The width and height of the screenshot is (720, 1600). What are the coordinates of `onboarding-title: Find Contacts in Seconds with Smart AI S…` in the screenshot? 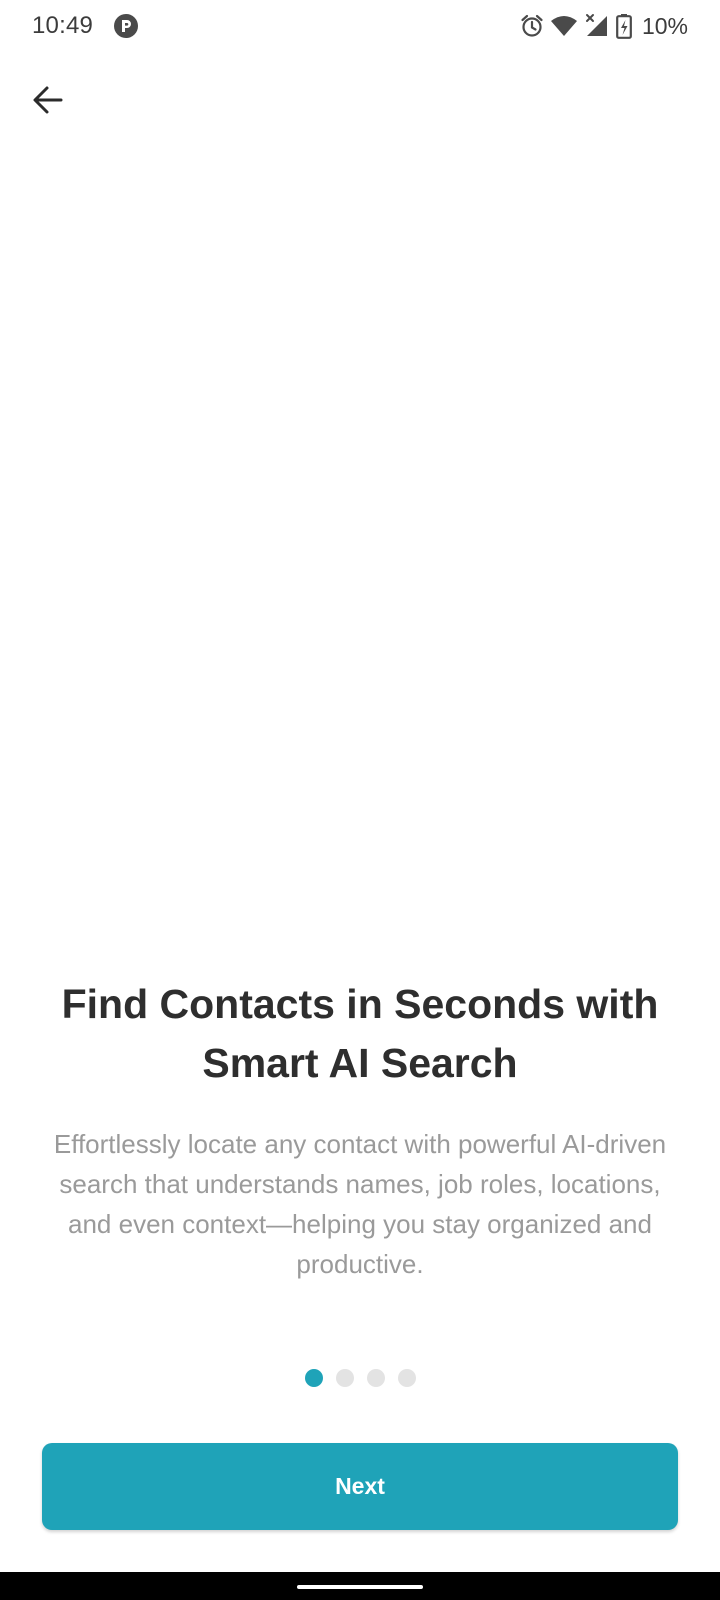 It's located at (360, 1033).